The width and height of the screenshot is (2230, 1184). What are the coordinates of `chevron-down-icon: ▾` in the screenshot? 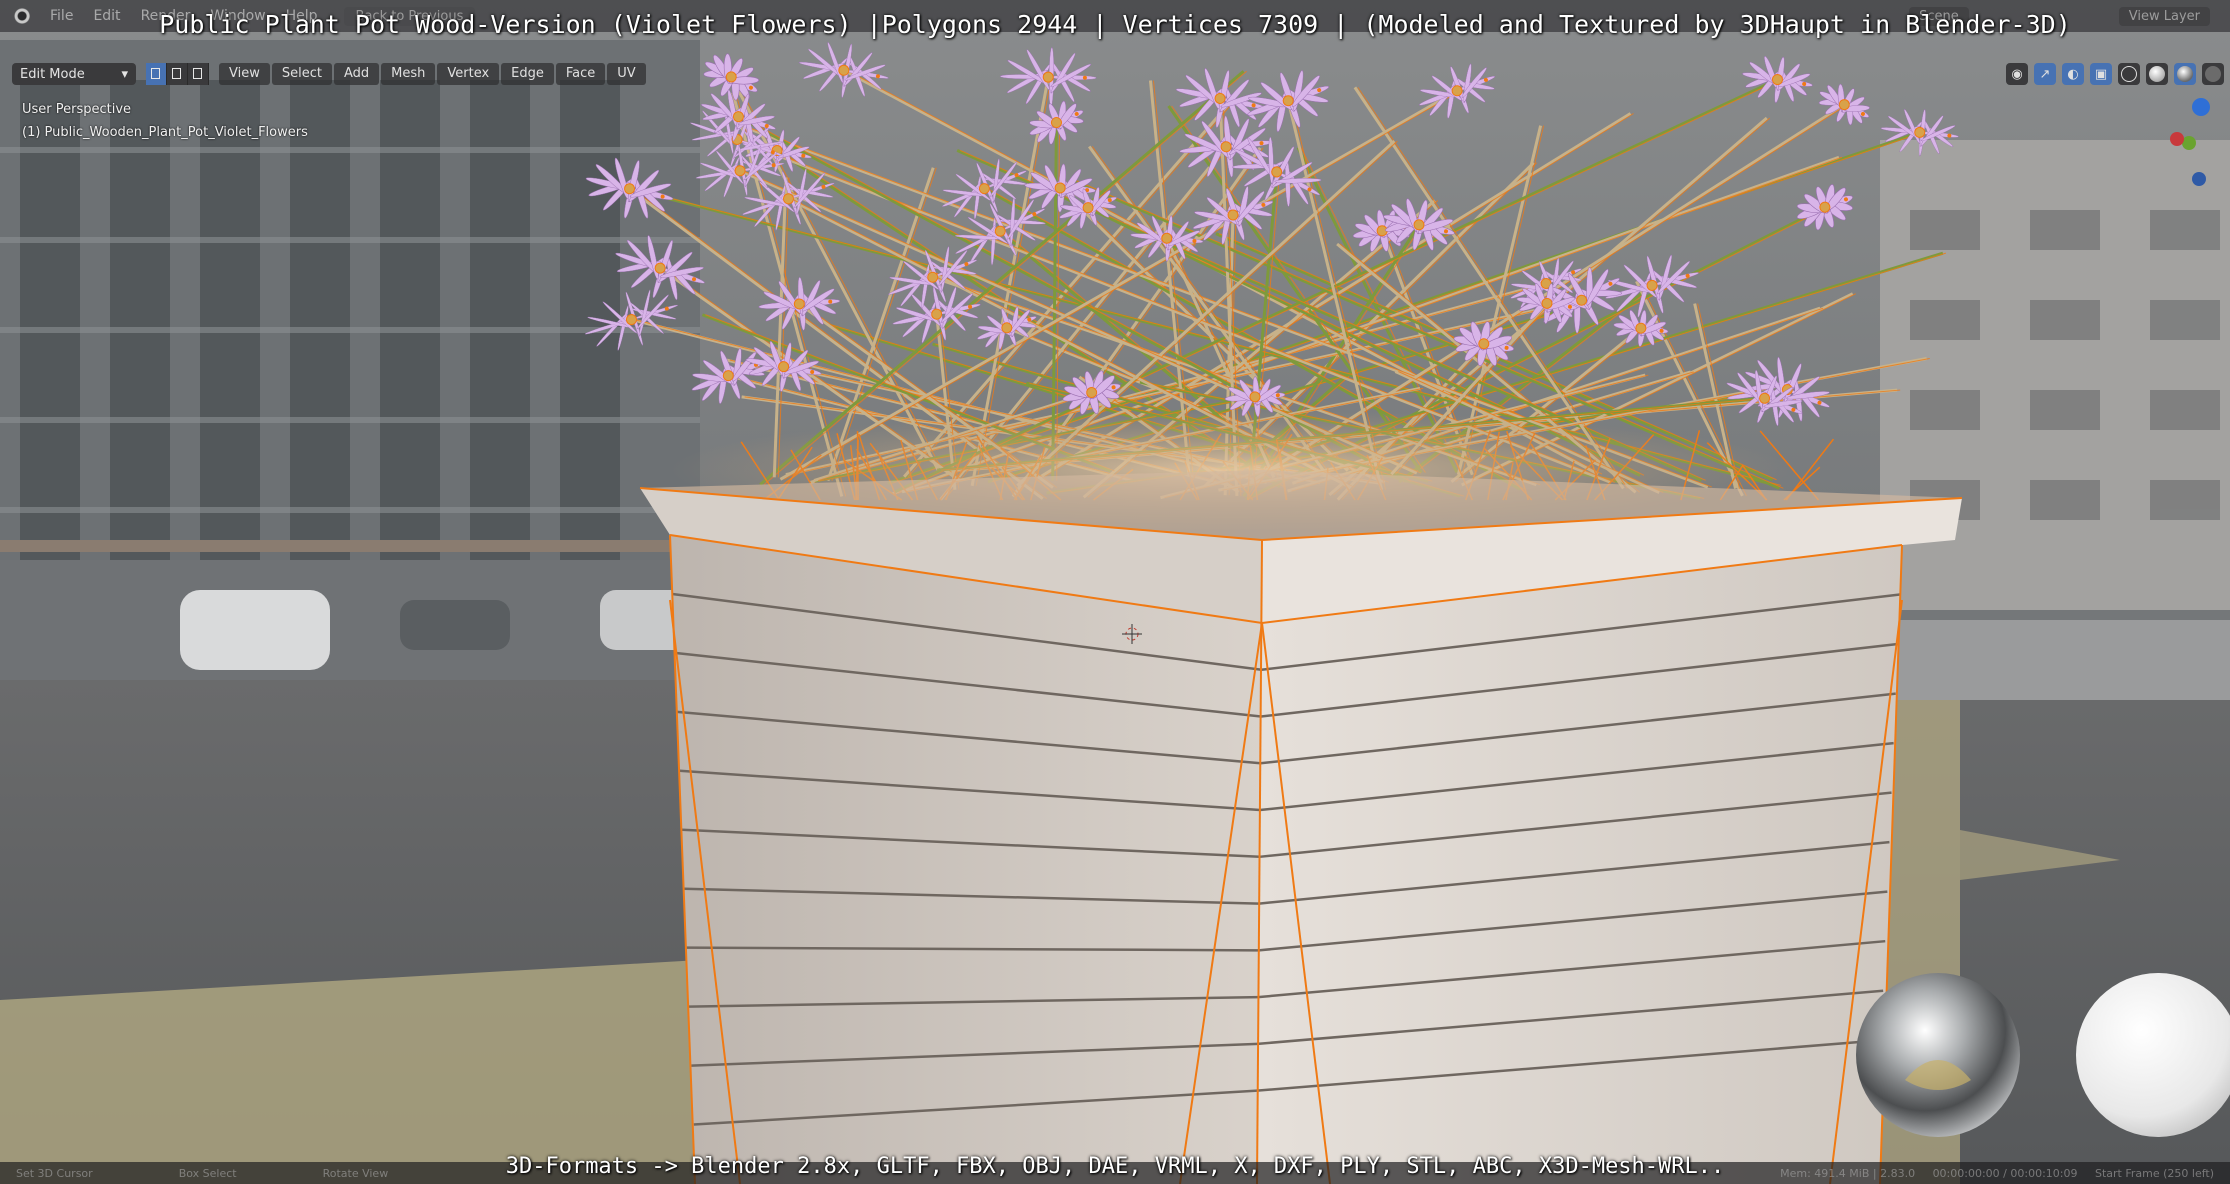 It's located at (124, 74).